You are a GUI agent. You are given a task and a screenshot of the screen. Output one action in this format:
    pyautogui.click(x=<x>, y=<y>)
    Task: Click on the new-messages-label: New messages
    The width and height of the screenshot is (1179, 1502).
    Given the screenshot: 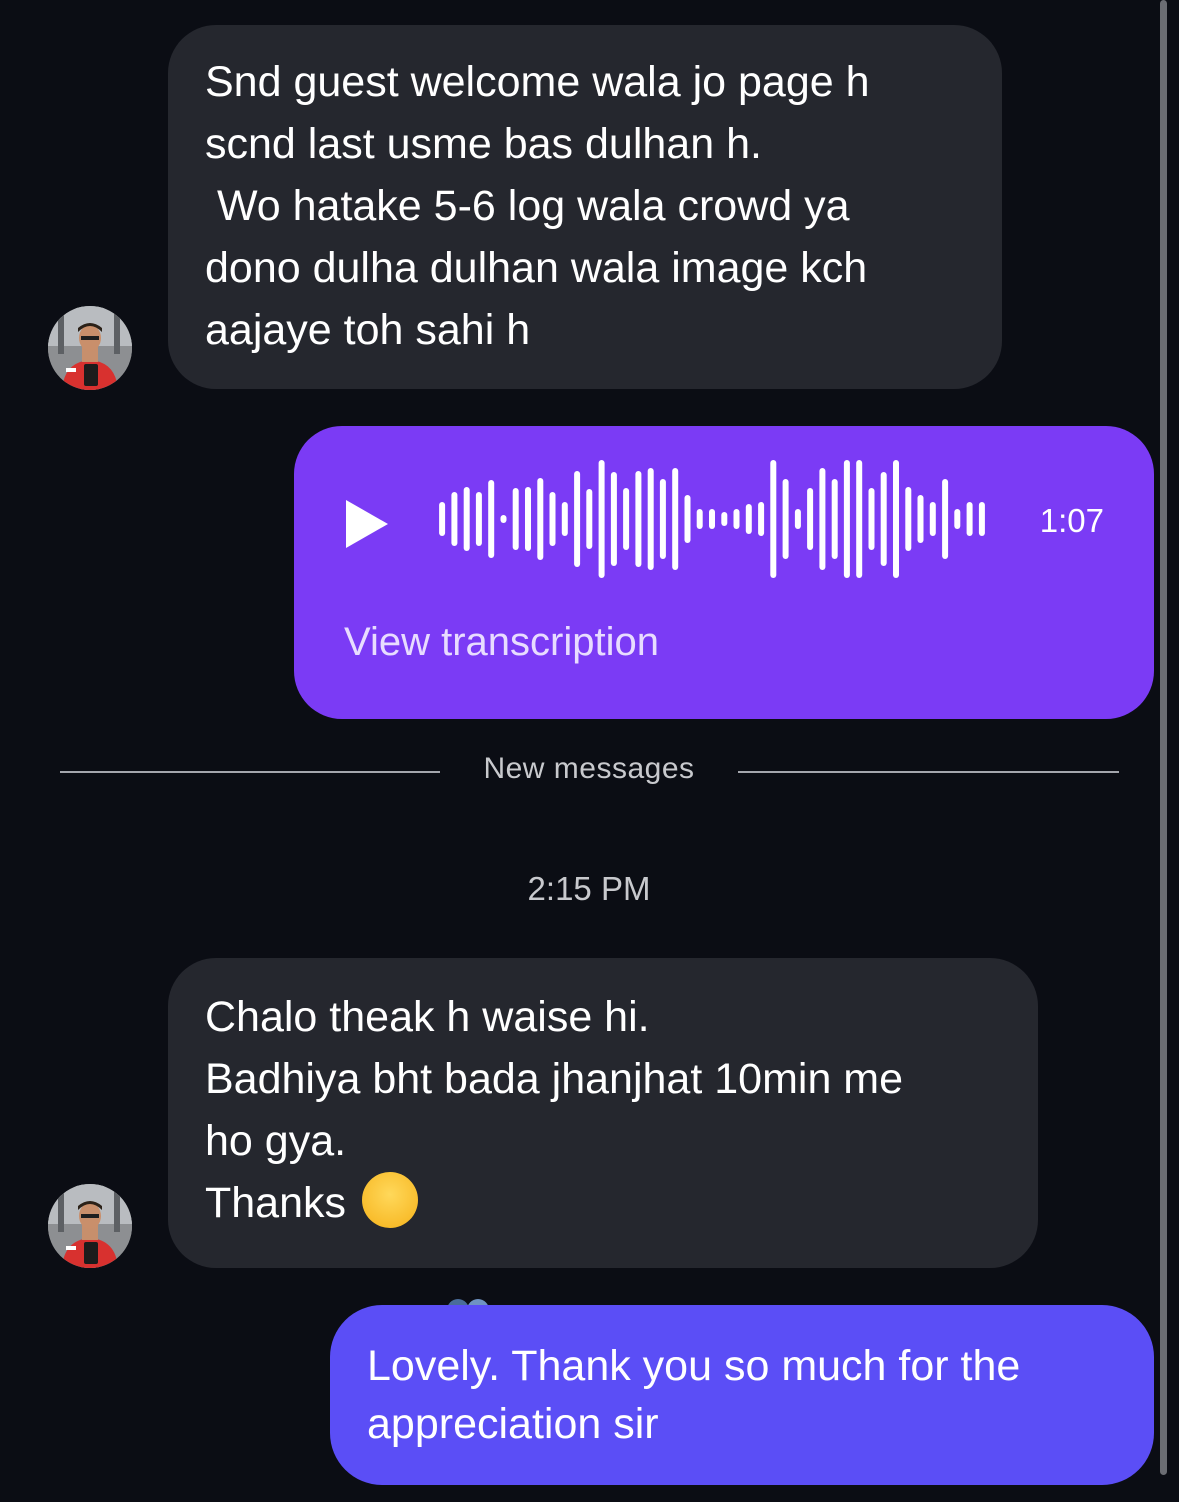 What is the action you would take?
    pyautogui.click(x=589, y=768)
    